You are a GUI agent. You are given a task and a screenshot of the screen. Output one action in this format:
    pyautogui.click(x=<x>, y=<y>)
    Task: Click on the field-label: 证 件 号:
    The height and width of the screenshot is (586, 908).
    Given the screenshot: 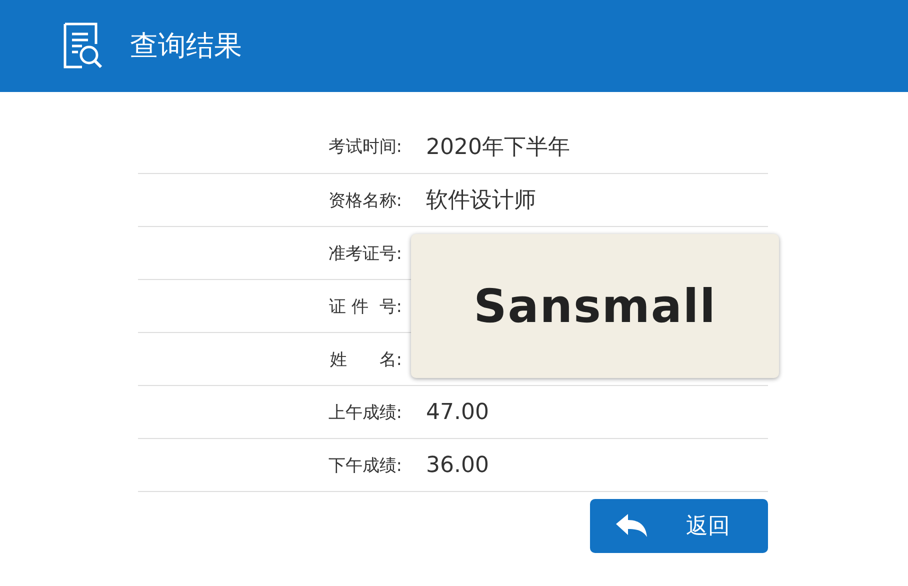 What is the action you would take?
    pyautogui.click(x=365, y=307)
    